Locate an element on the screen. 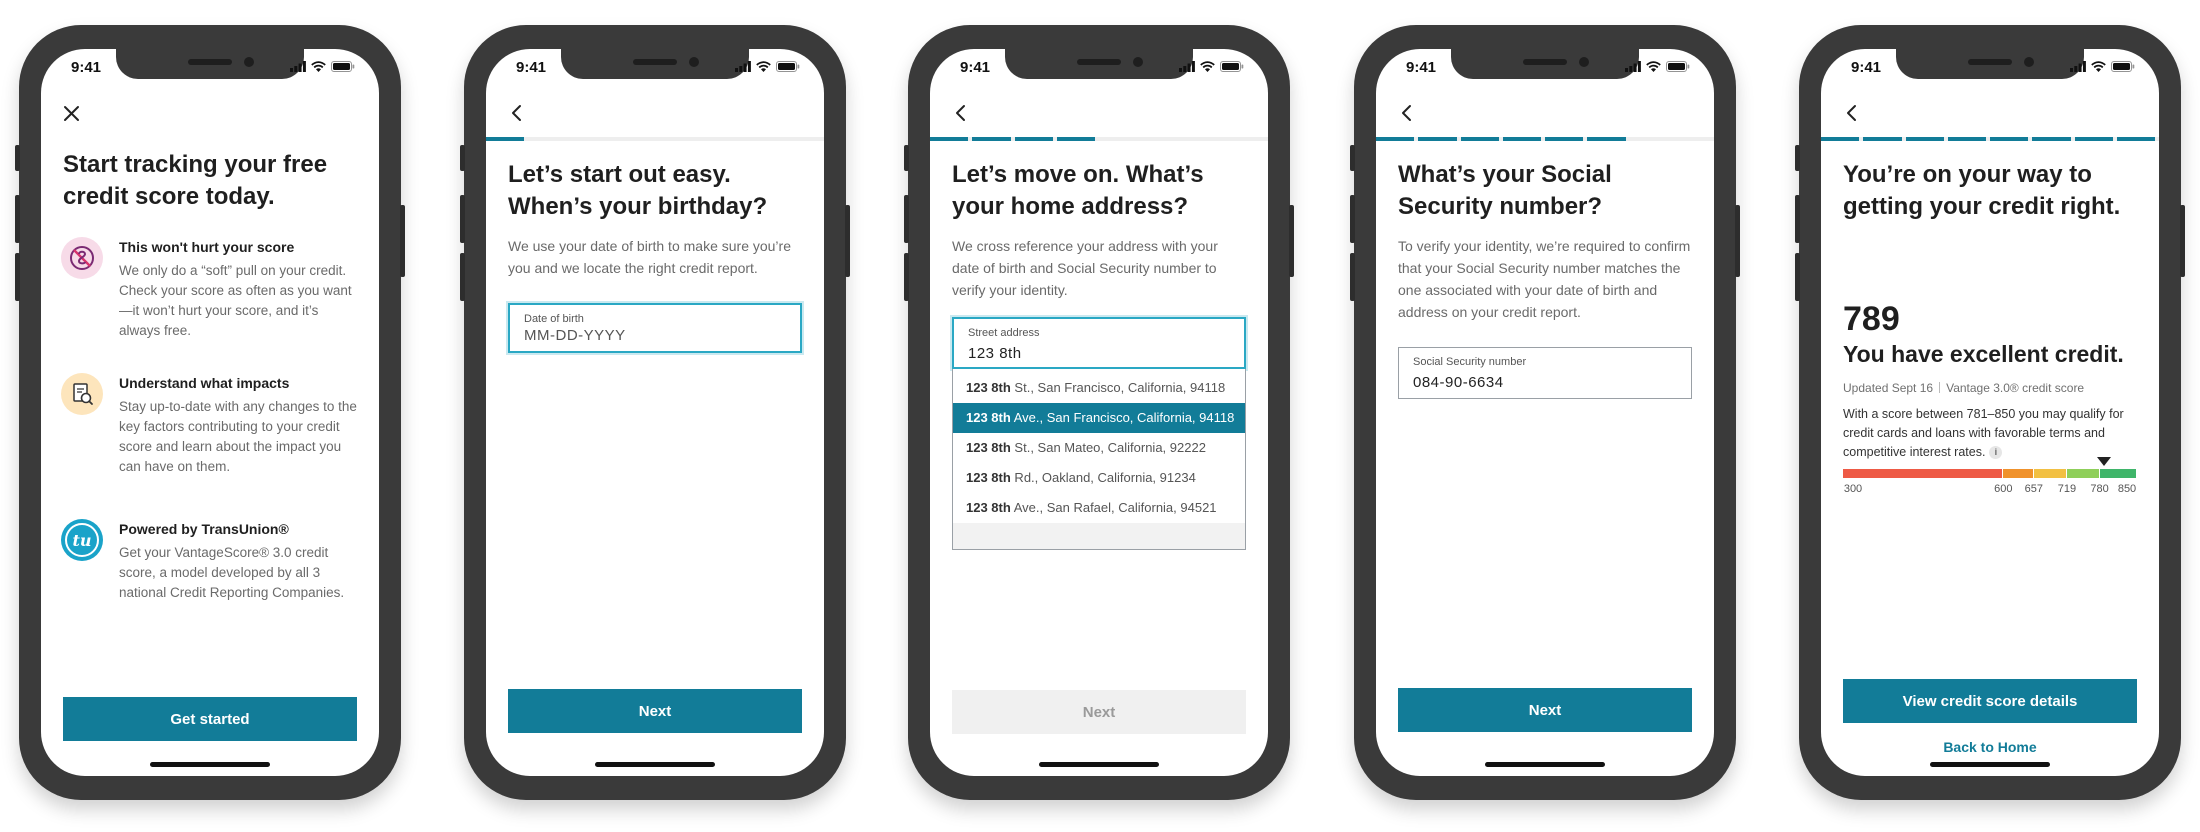  view-credit-score-details-button: View credit score details is located at coordinates (1990, 701).